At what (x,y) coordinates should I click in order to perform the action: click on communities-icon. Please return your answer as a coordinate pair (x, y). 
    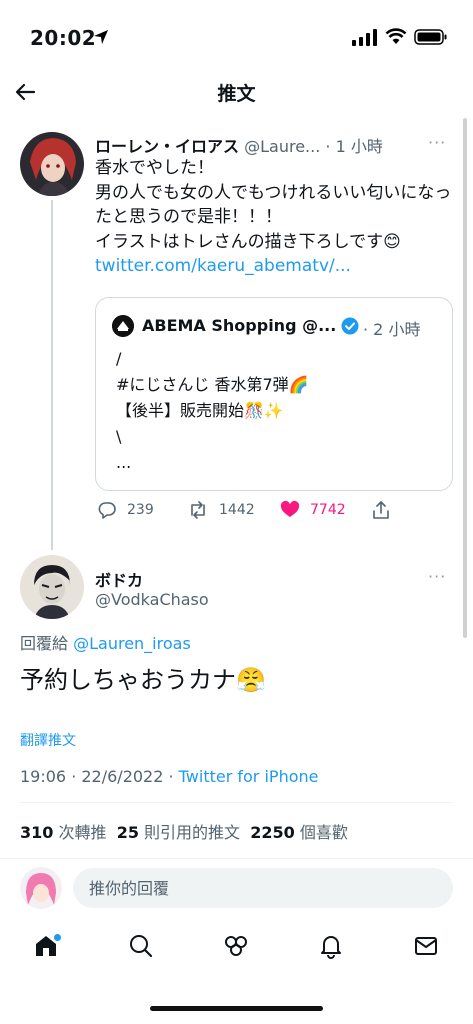
    Looking at the image, I should click on (236, 946).